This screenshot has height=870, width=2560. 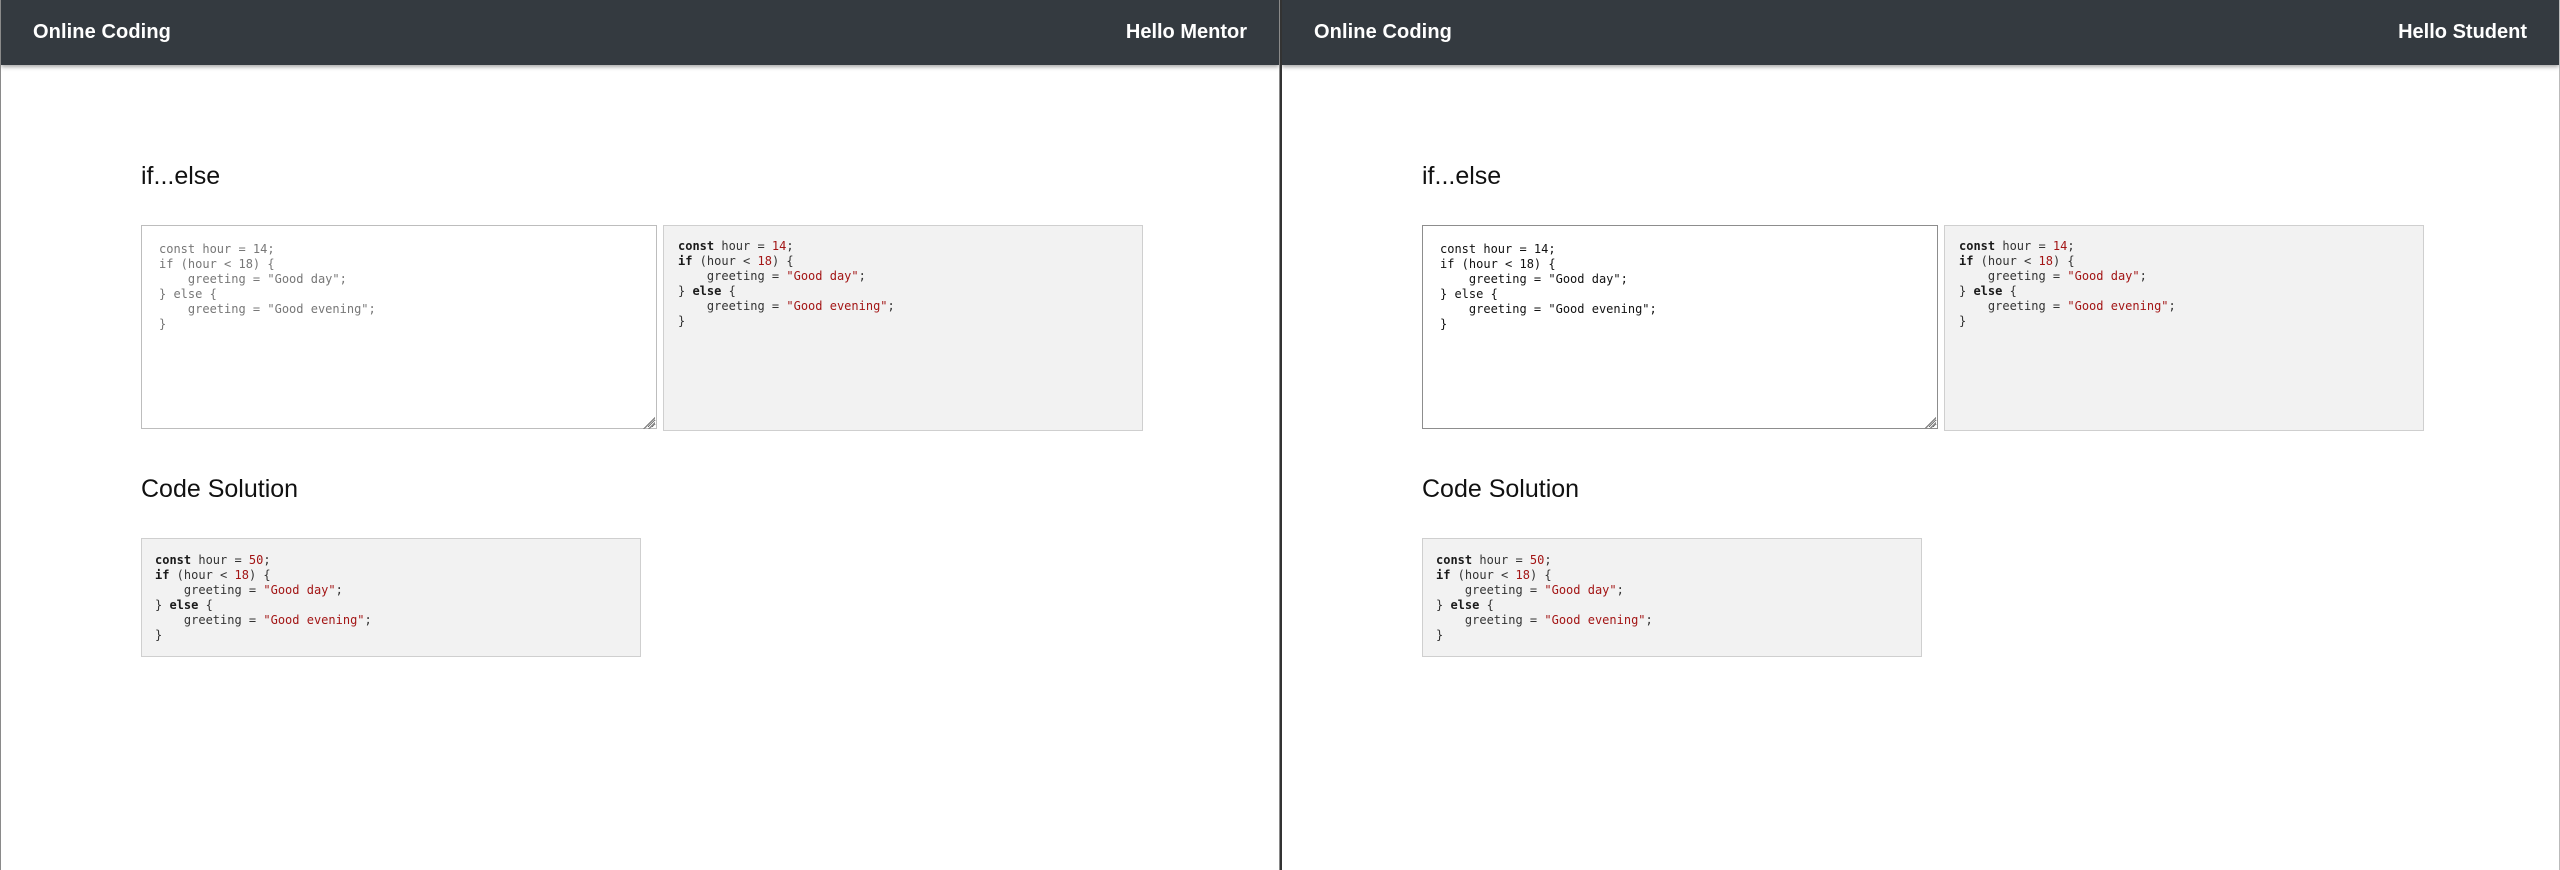 I want to click on user-greeting: Hello Mentor, so click(x=1186, y=32).